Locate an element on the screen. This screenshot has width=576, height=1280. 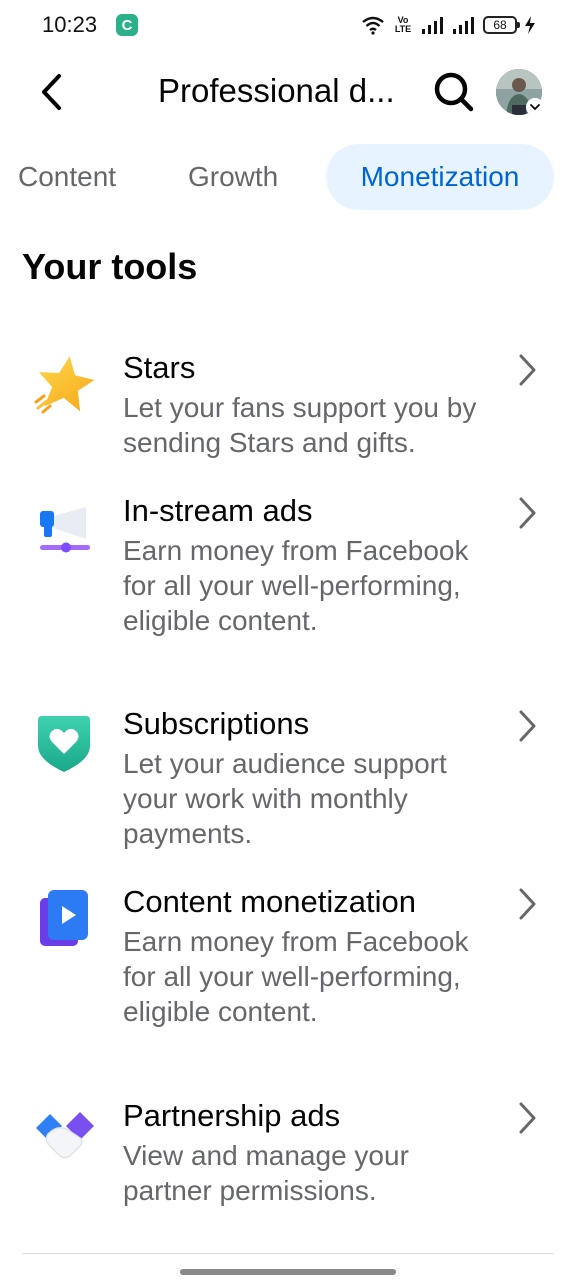
back-arrow-icon is located at coordinates (51, 92).